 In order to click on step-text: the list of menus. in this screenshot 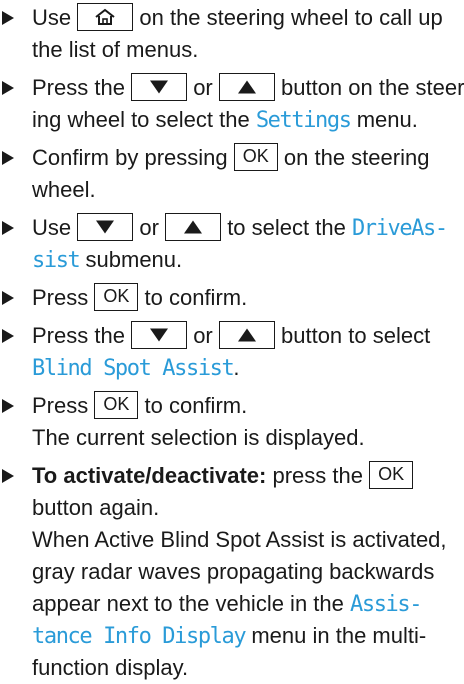, I will do `click(115, 49)`.